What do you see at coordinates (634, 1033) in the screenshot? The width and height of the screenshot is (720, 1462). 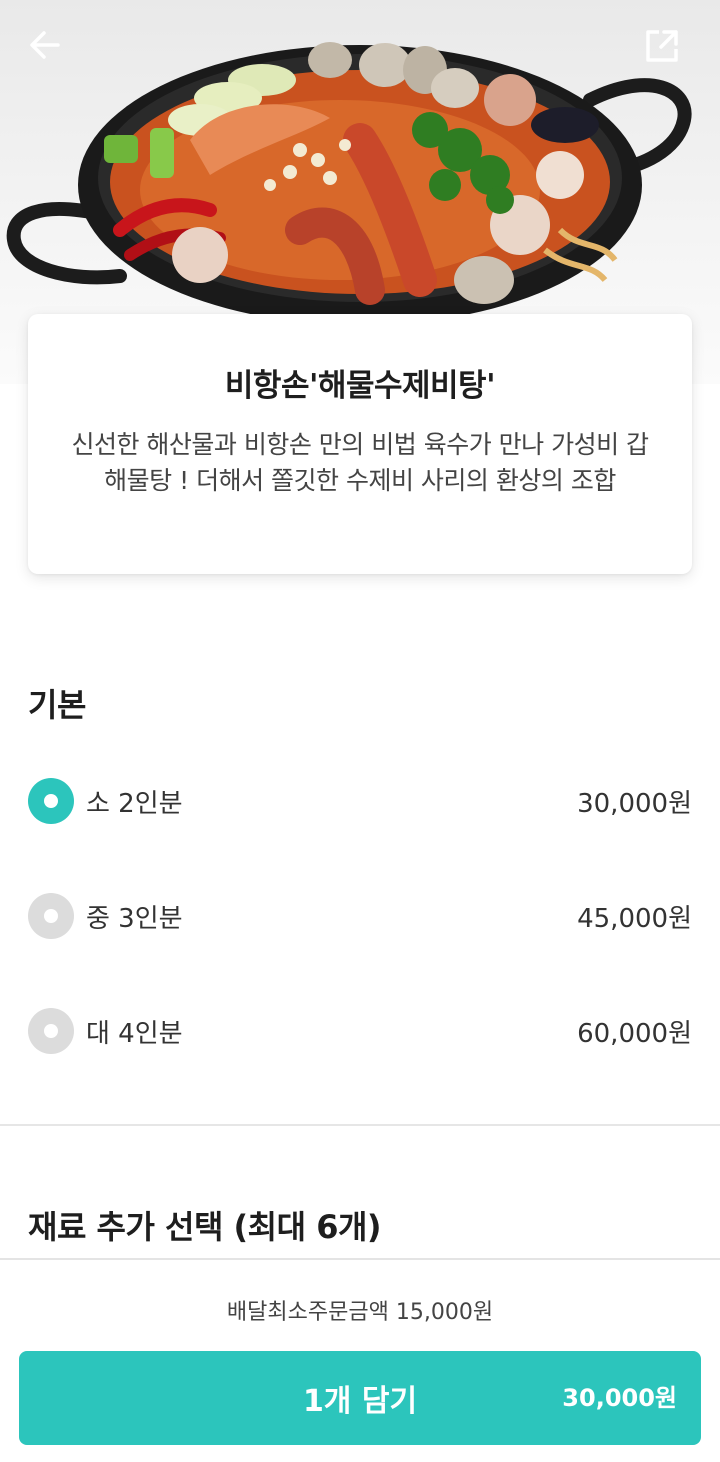 I see `option-price: 60,000원` at bounding box center [634, 1033].